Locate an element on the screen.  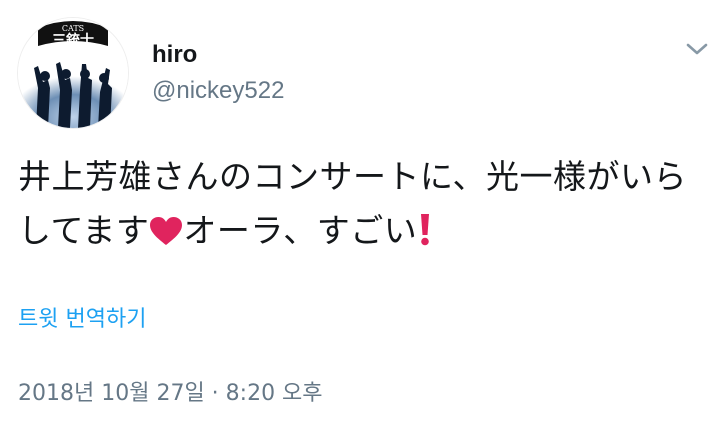
avatar-image: CATS 三銃士 is located at coordinates (73, 73).